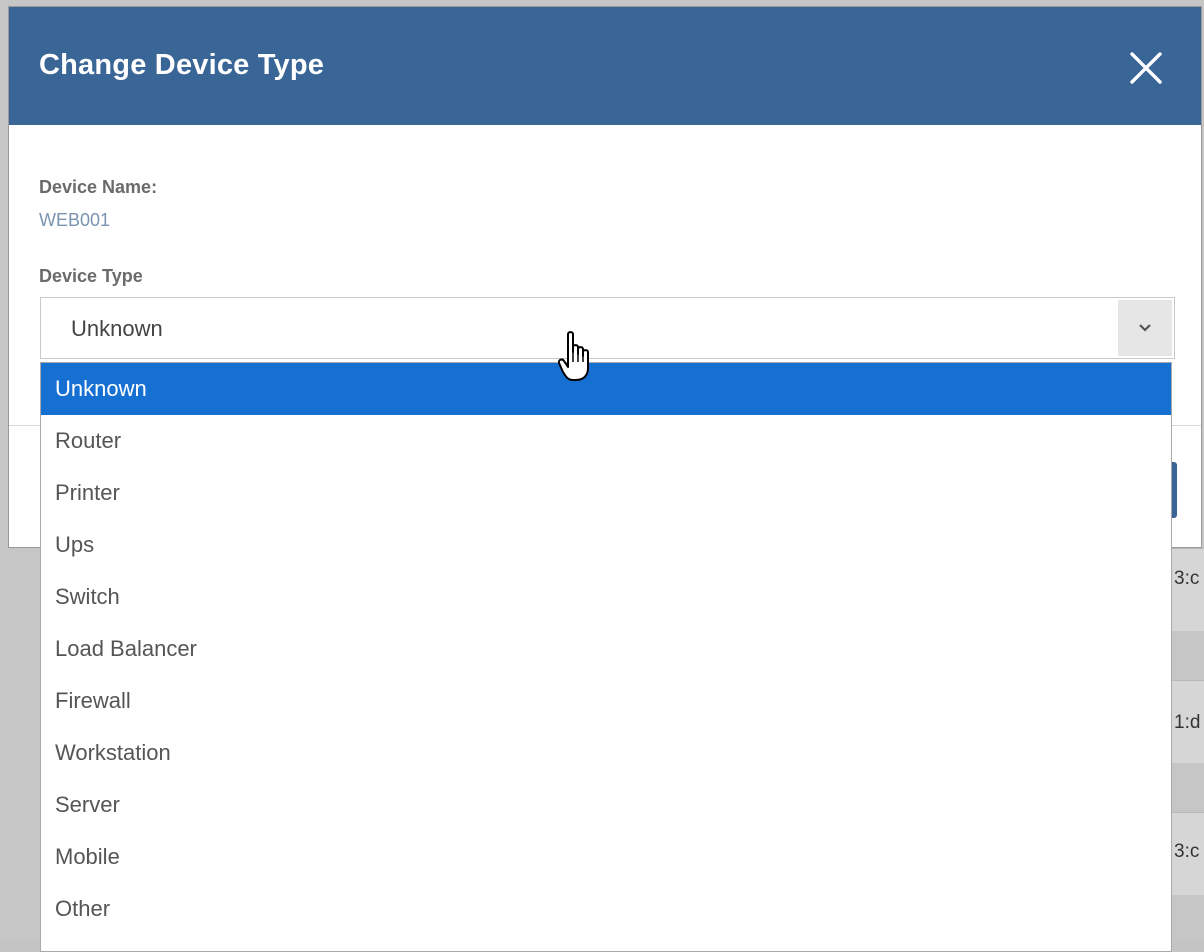 This screenshot has width=1204, height=952. Describe the element at coordinates (606, 597) in the screenshot. I see `option-switch: Switch` at that location.